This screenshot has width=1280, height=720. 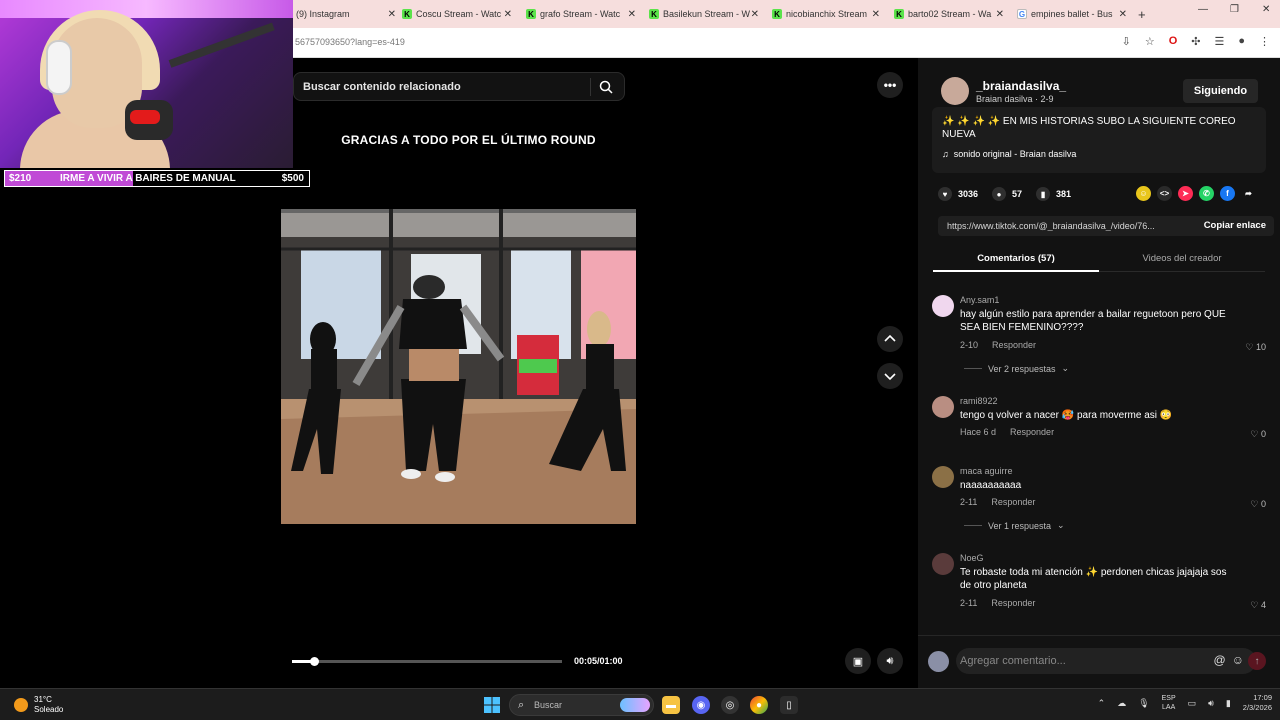 I want to click on comment-user: maca aguirre, so click(x=986, y=471).